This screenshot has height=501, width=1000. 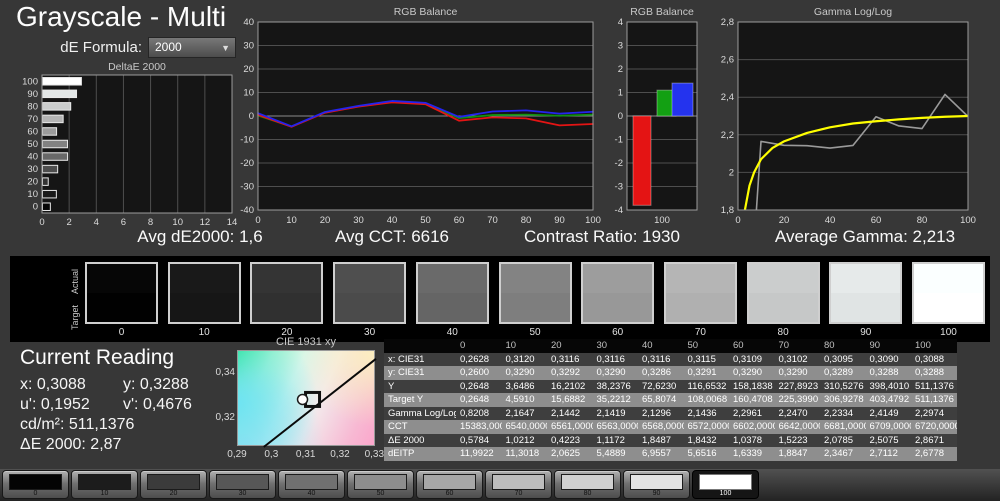 I want to click on table-cell: 0,2648, so click(x=475, y=400).